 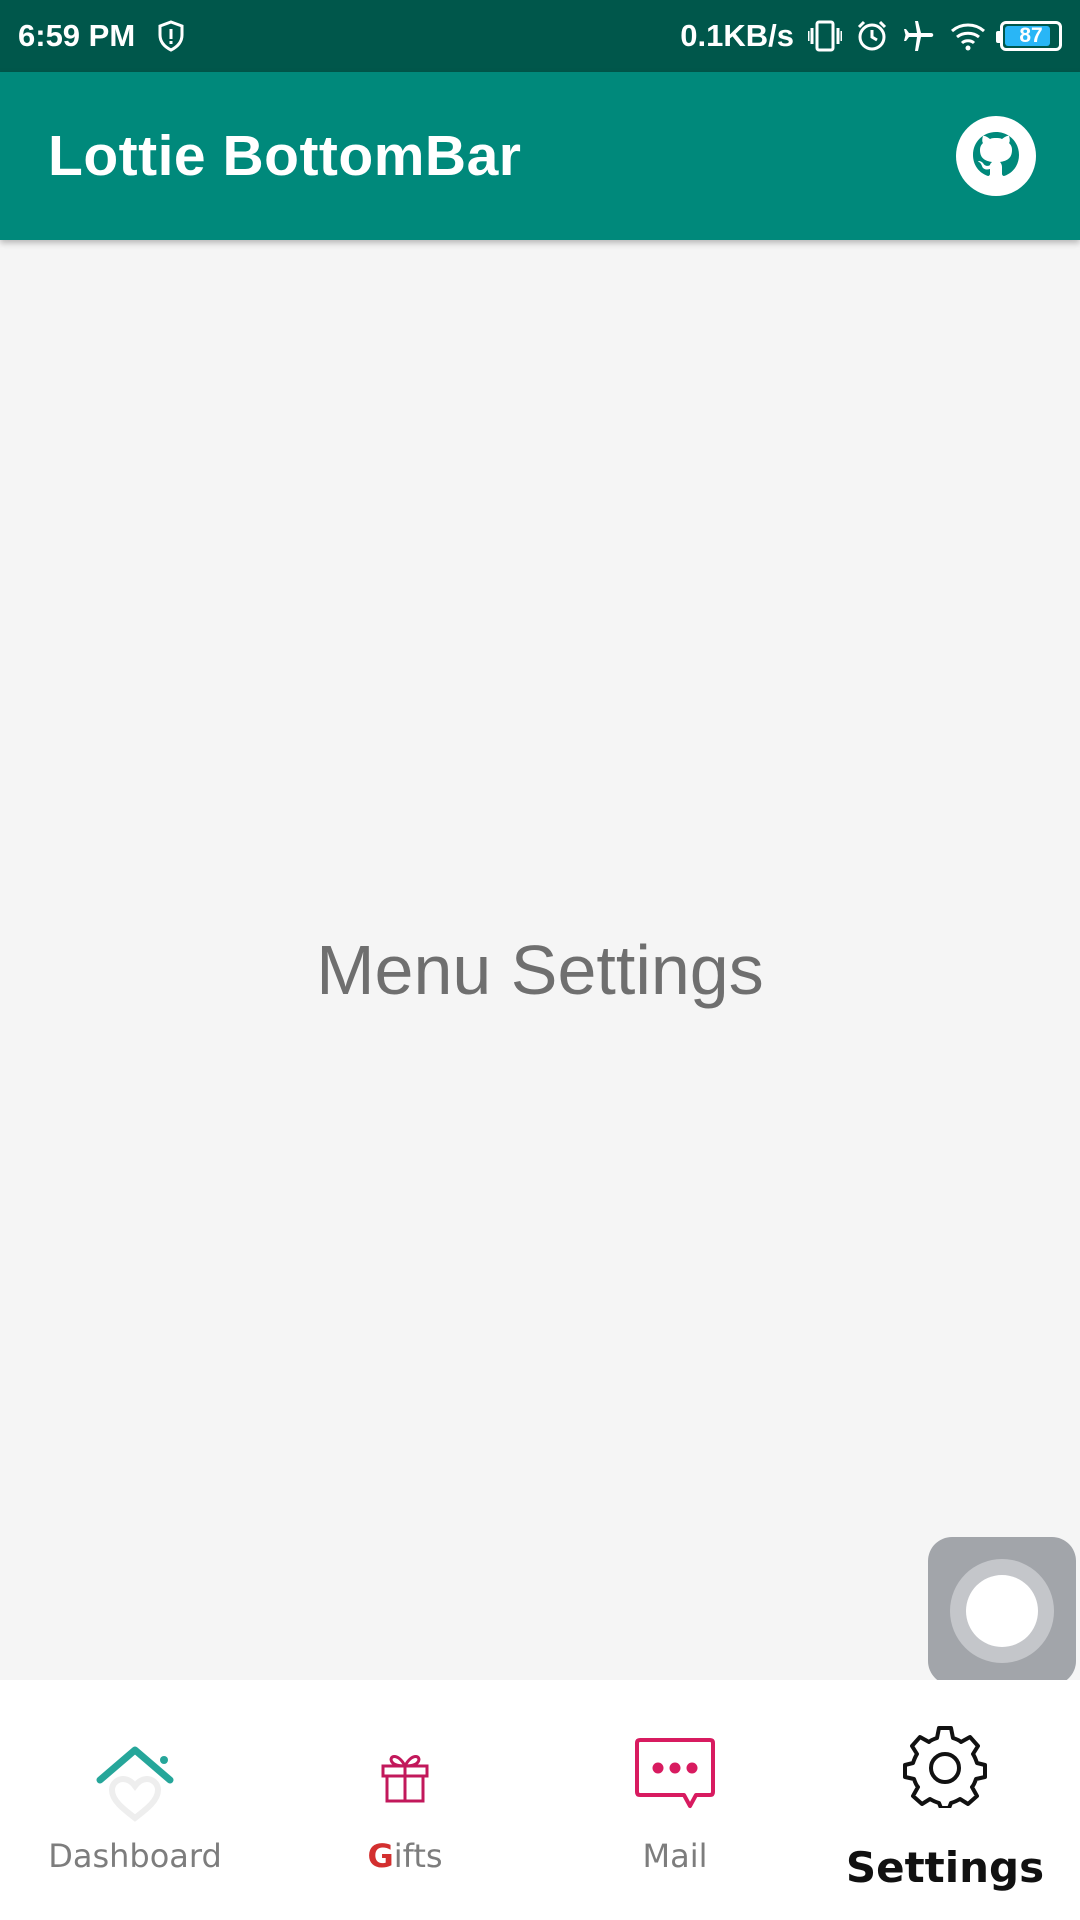 I want to click on nav-label-gifts-initial: G, so click(x=380, y=1856).